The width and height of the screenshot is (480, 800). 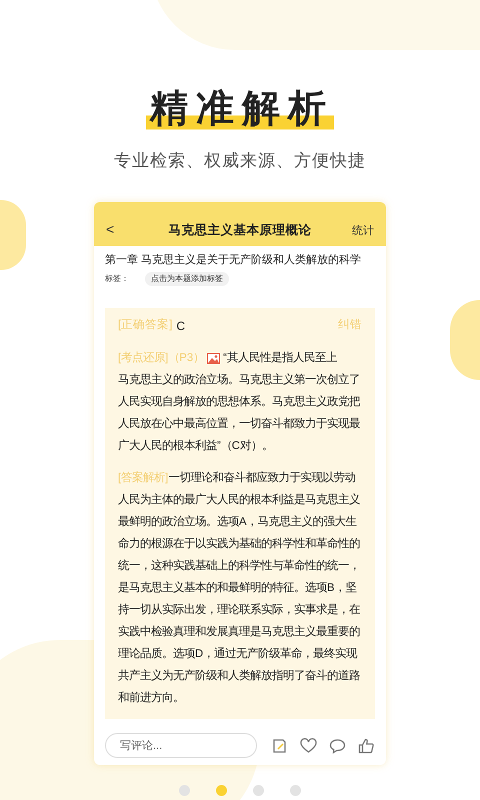 I want to click on edit-icon, so click(x=280, y=746).